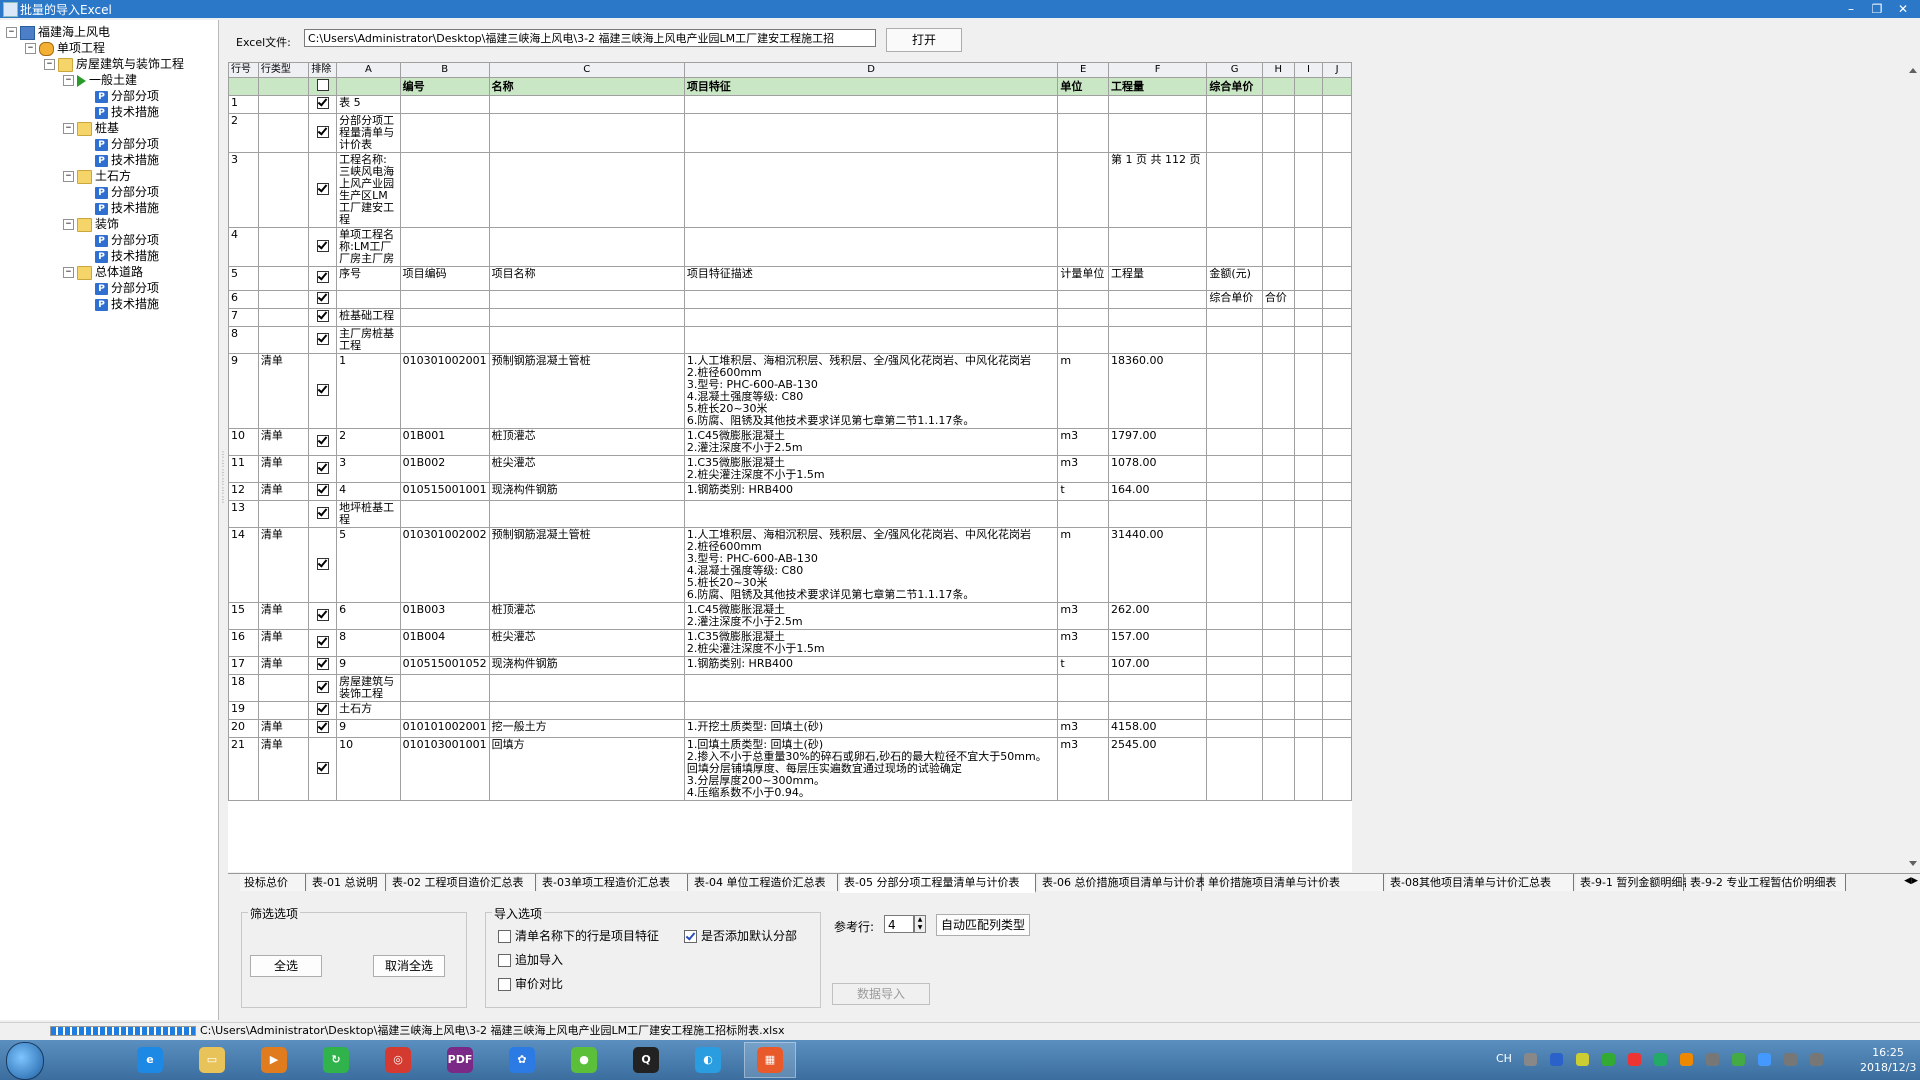 This screenshot has height=1080, width=1920. I want to click on grid-cell: 6, so click(243, 299).